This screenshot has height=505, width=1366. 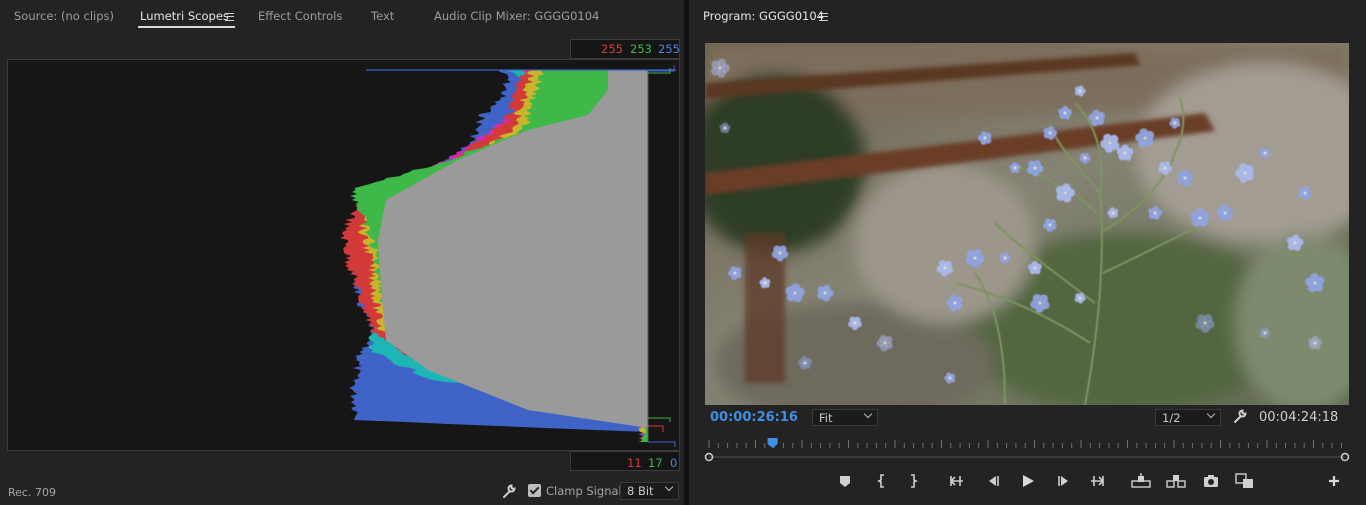 I want to click on playback-resolution-select: 1/2, so click(x=1188, y=417).